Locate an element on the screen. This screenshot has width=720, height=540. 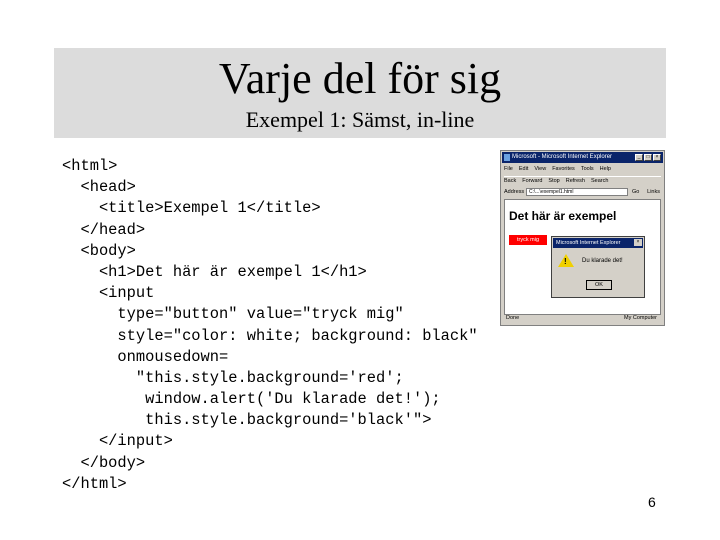
browser-title: Microsoft - Microsoft Internet Explorer is located at coordinates (562, 157).